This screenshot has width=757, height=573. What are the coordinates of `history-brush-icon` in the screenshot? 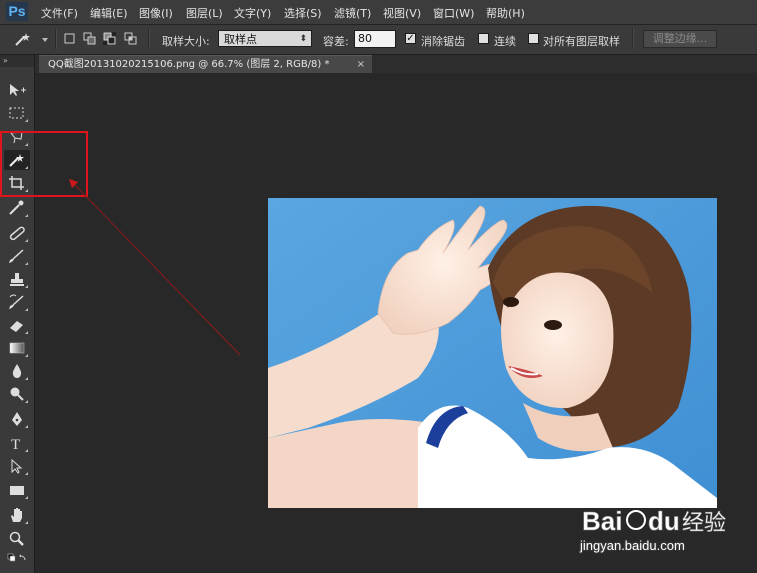 It's located at (16, 301).